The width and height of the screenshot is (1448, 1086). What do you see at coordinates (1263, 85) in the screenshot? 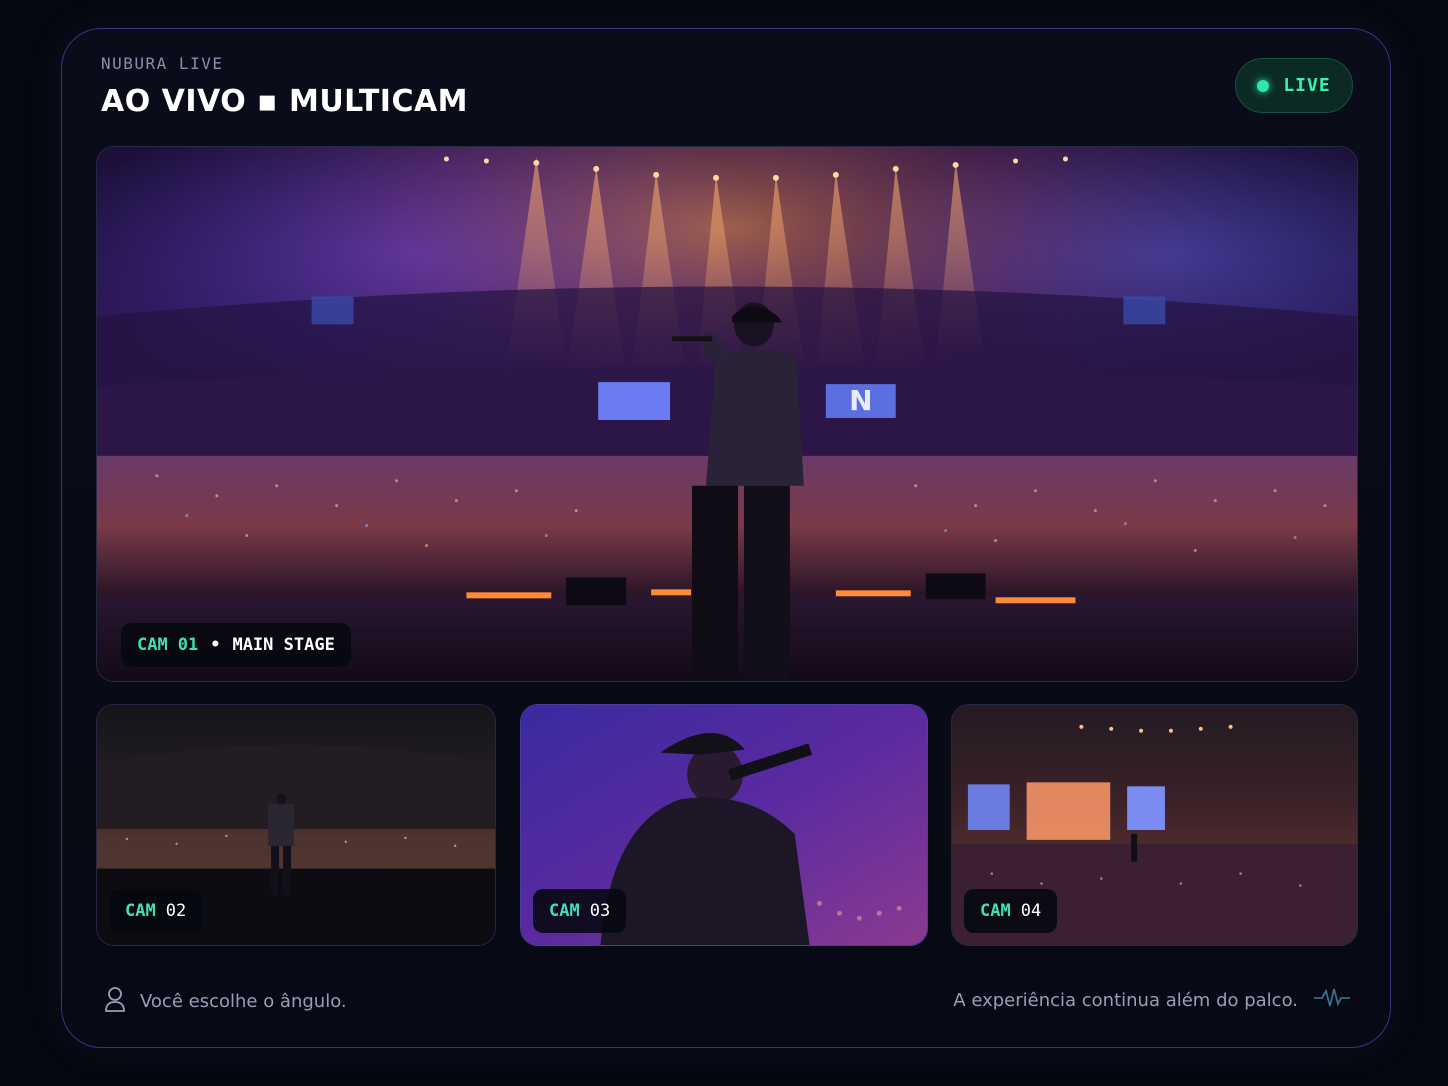
I see `live-dot-icon` at bounding box center [1263, 85].